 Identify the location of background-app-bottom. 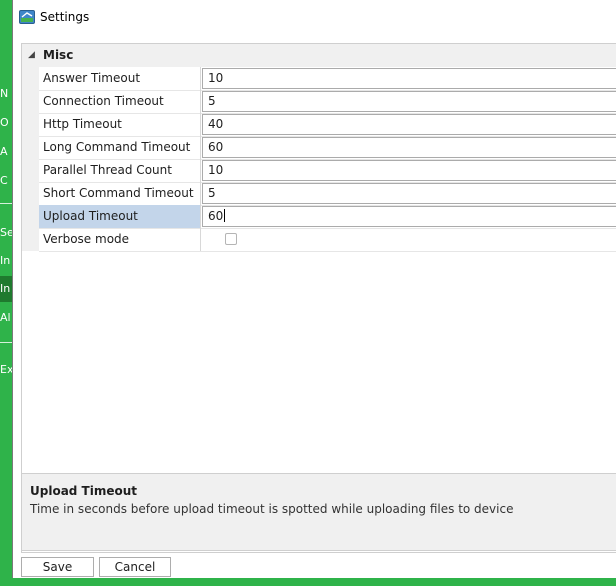
(308, 582).